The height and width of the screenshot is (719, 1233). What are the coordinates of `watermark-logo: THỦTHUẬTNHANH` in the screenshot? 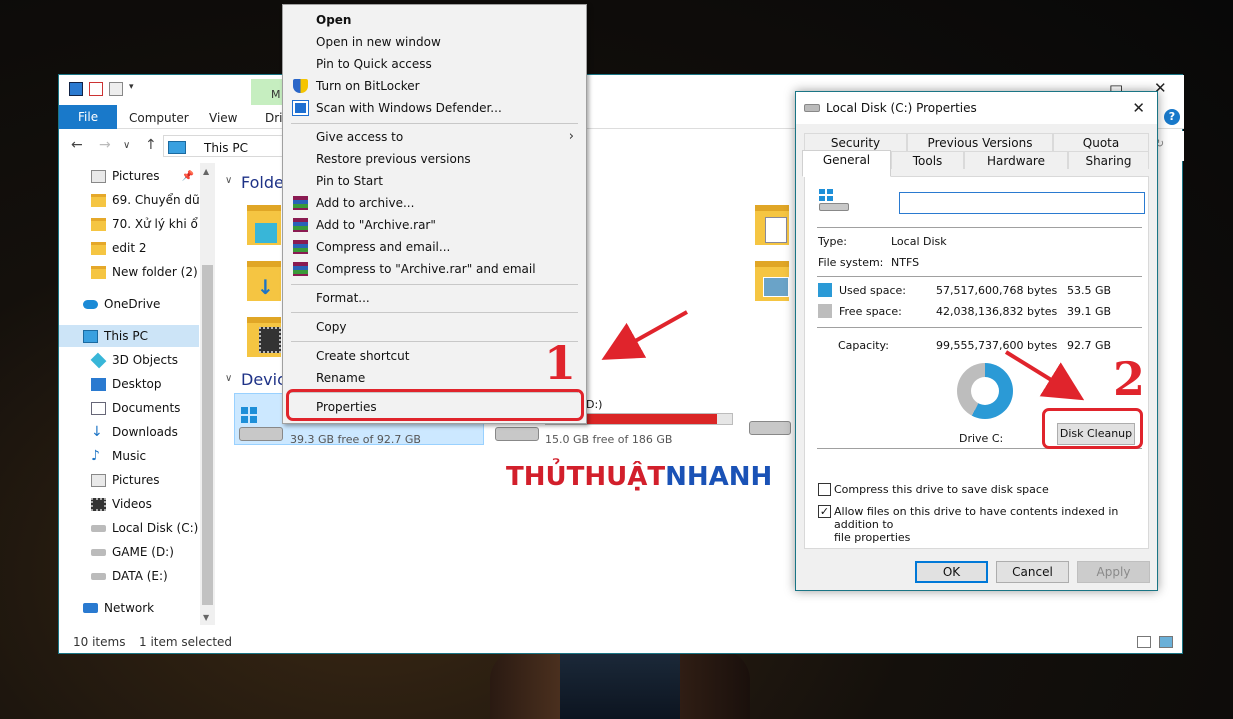 It's located at (639, 477).